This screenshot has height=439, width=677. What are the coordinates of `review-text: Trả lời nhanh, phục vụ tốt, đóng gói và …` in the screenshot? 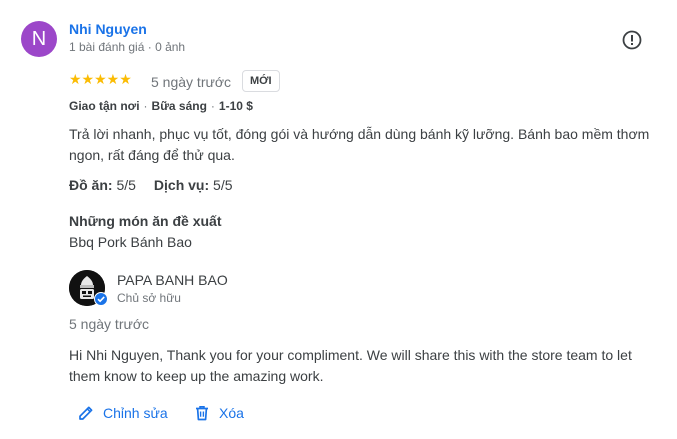 It's located at (359, 144).